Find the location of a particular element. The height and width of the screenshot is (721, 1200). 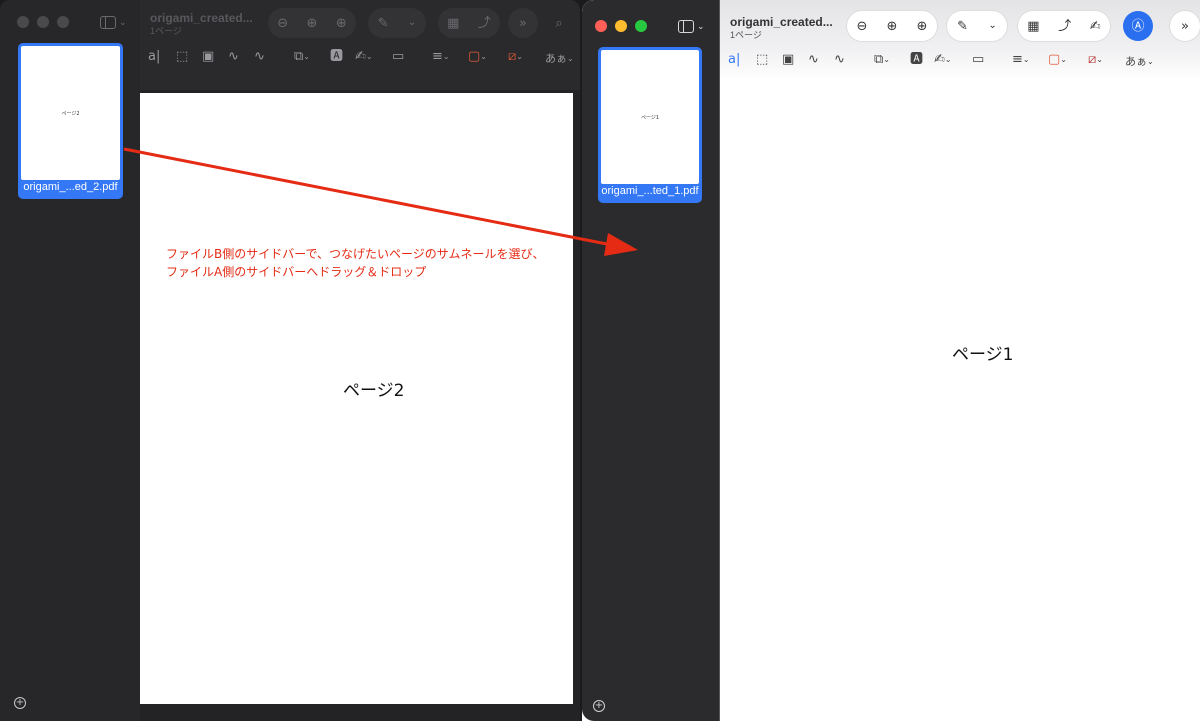

more-icon: » is located at coordinates (1185, 26).